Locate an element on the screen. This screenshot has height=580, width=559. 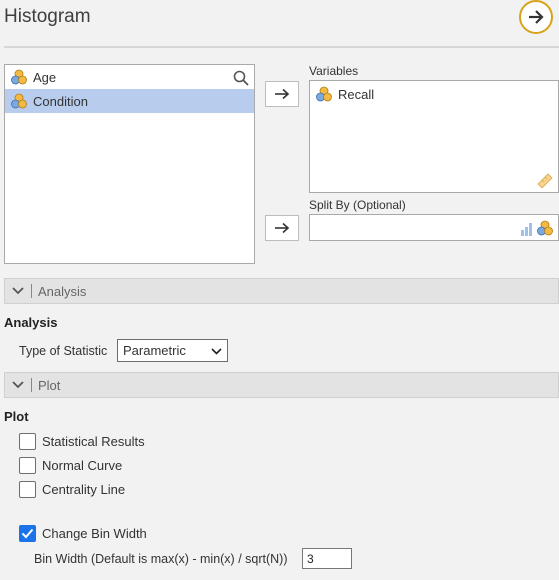
list-item: Condition is located at coordinates (129, 101).